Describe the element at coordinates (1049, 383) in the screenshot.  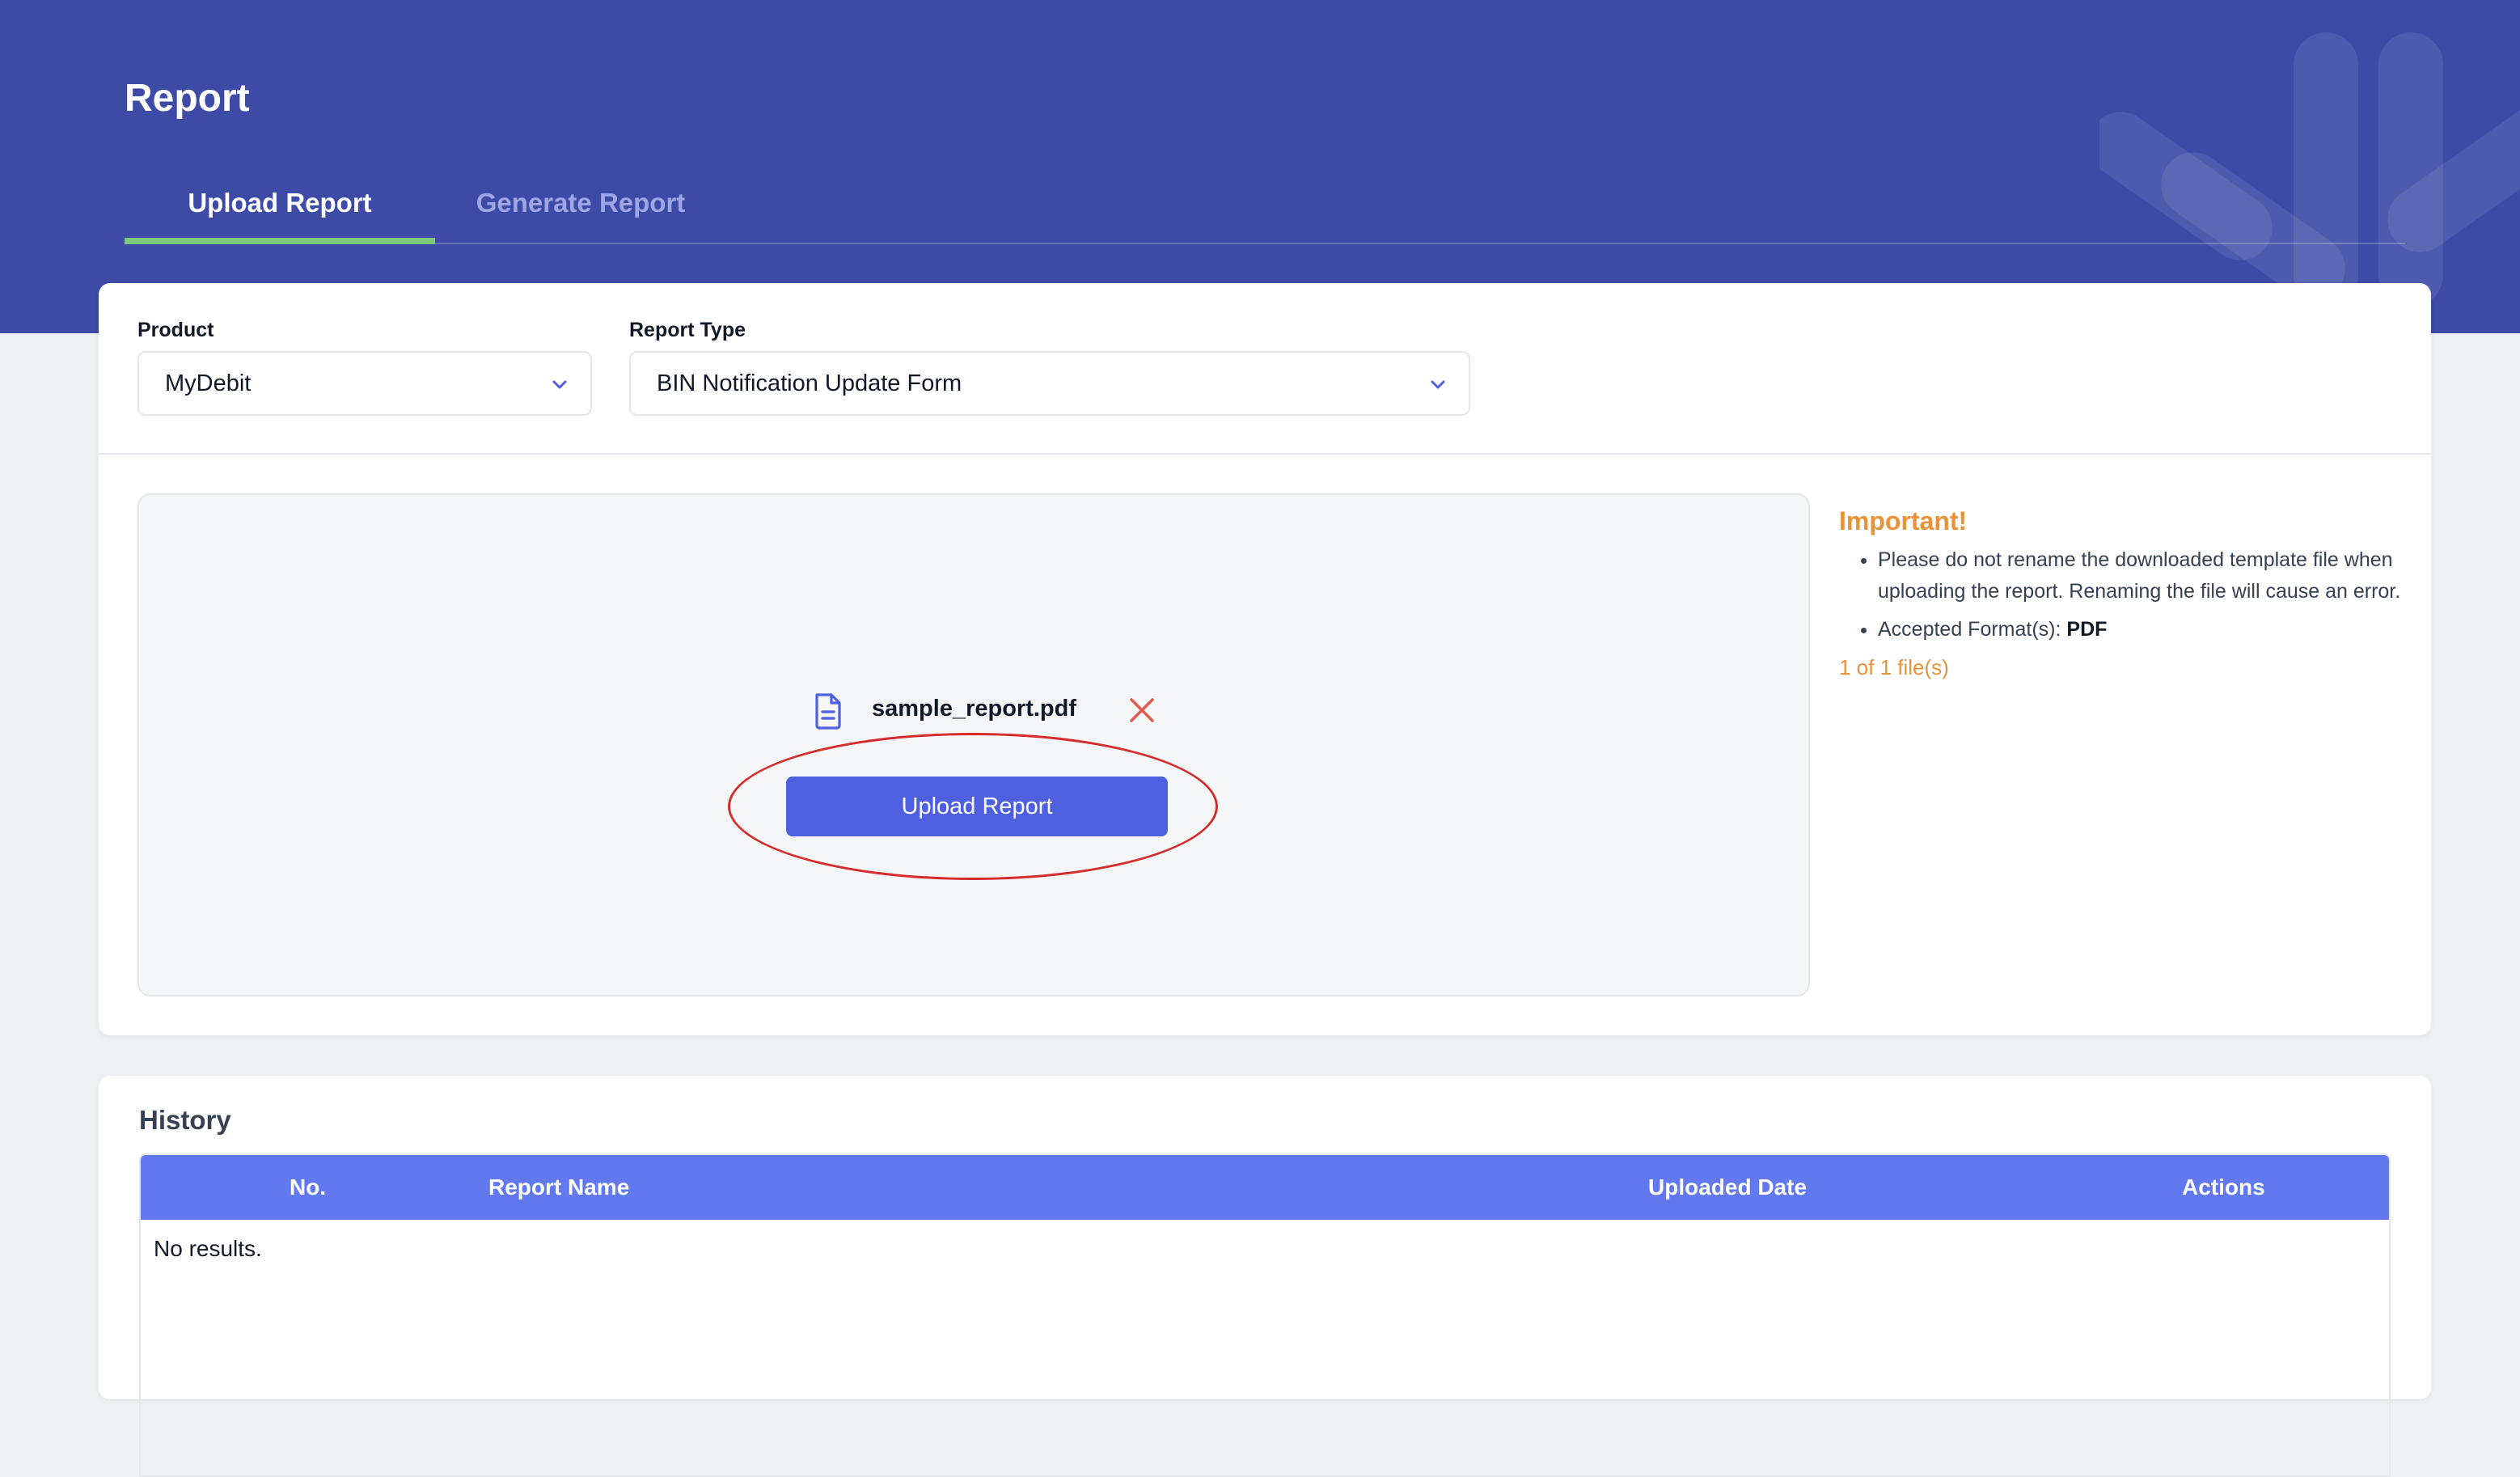
I see `report-type-select: BIN Notification Update Form` at that location.